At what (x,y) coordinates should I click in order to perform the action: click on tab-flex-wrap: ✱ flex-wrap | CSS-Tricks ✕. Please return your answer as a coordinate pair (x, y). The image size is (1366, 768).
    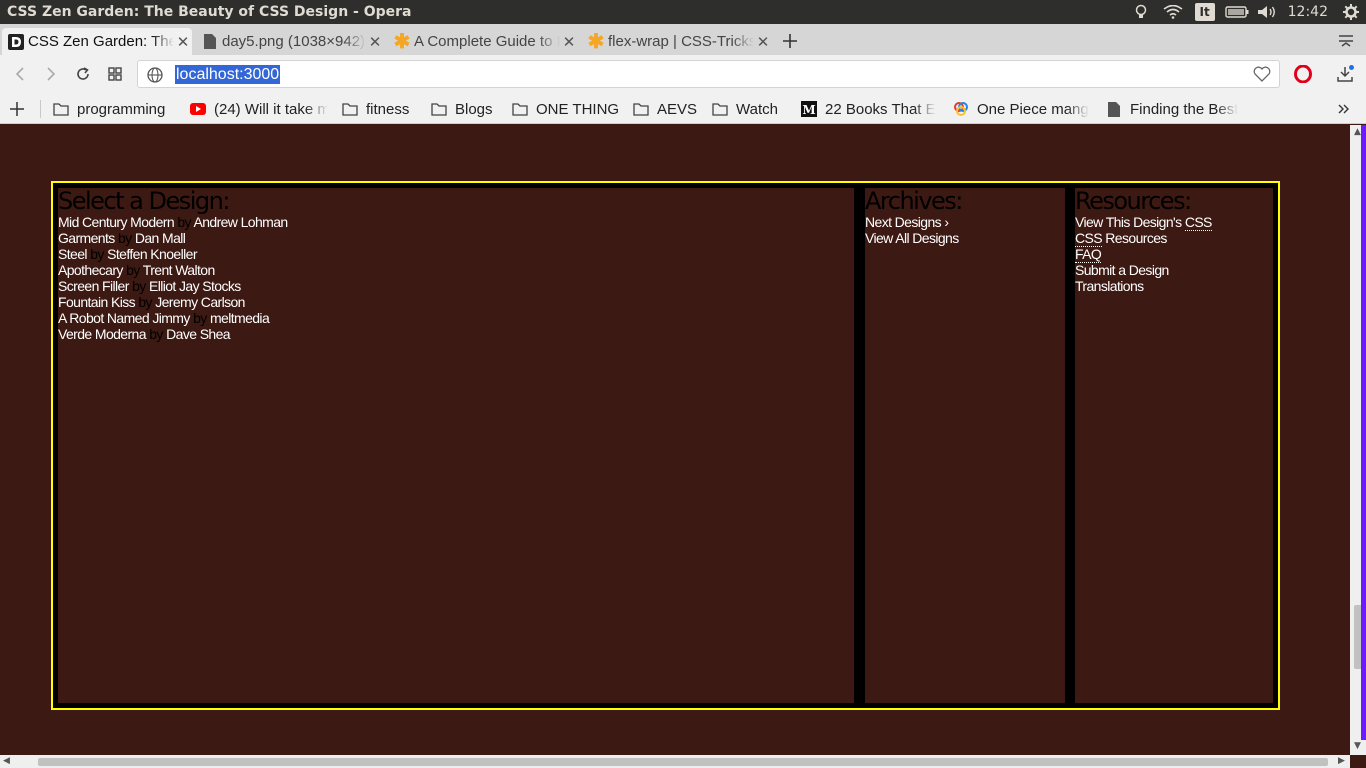
    Looking at the image, I should click on (677, 41).